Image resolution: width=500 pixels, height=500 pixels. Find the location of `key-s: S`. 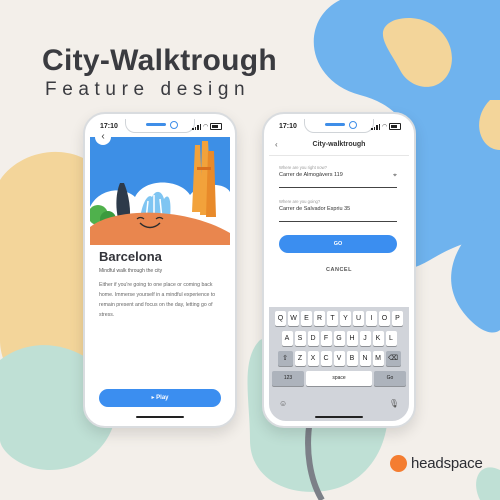

key-s: S is located at coordinates (300, 338).